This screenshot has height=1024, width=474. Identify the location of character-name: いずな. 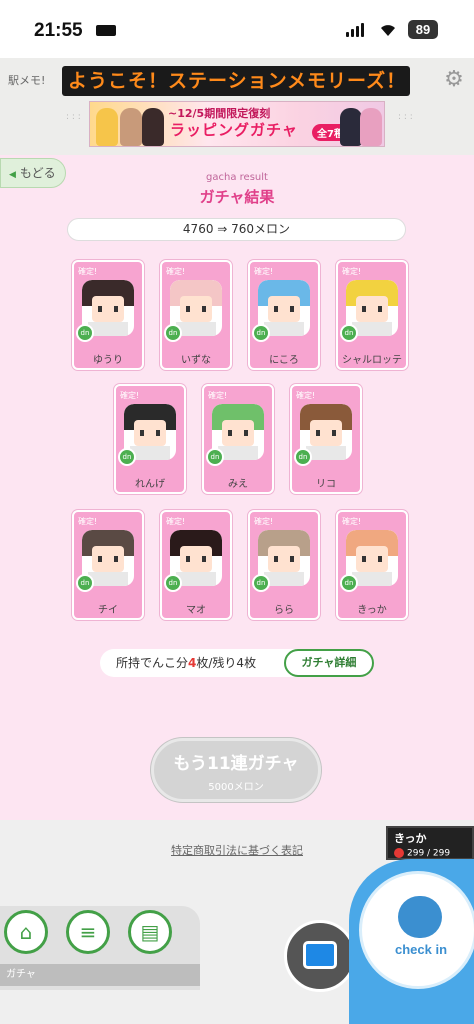
(196, 360).